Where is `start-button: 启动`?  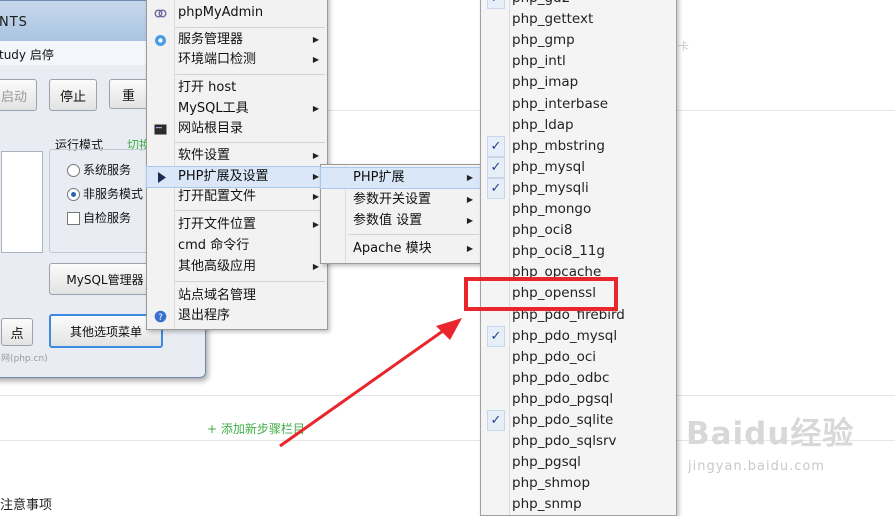
start-button: 启动 is located at coordinates (18, 95).